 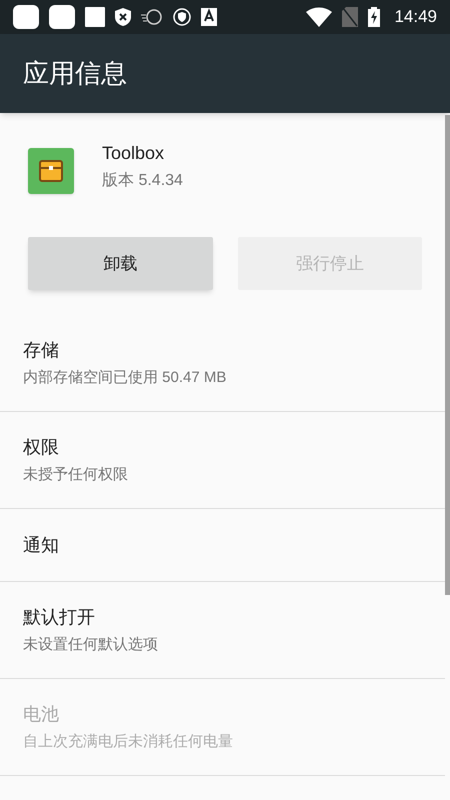 I want to click on app-name: Toolbox, so click(x=134, y=153).